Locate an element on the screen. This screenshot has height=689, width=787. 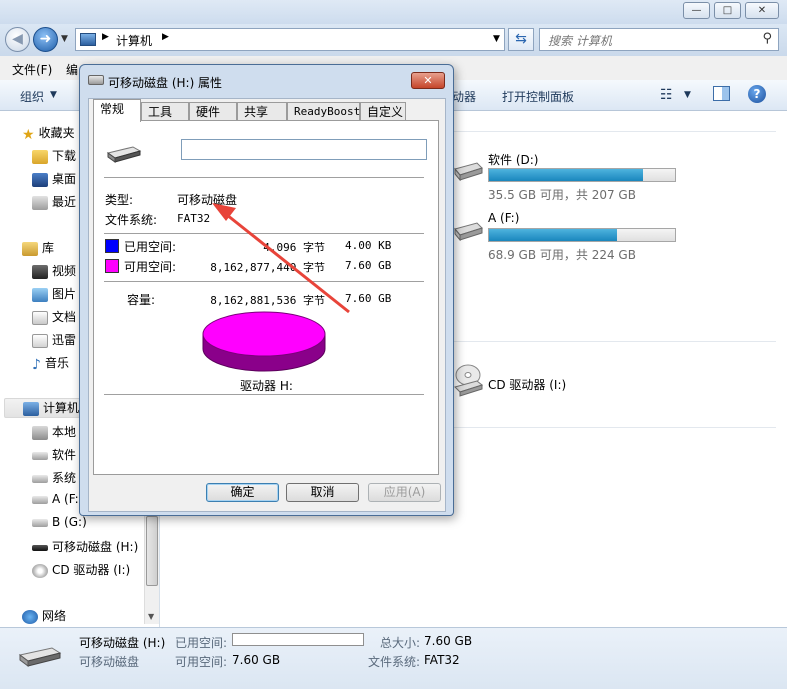
nav-xunlei: 迅雷 is located at coordinates (54, 341).